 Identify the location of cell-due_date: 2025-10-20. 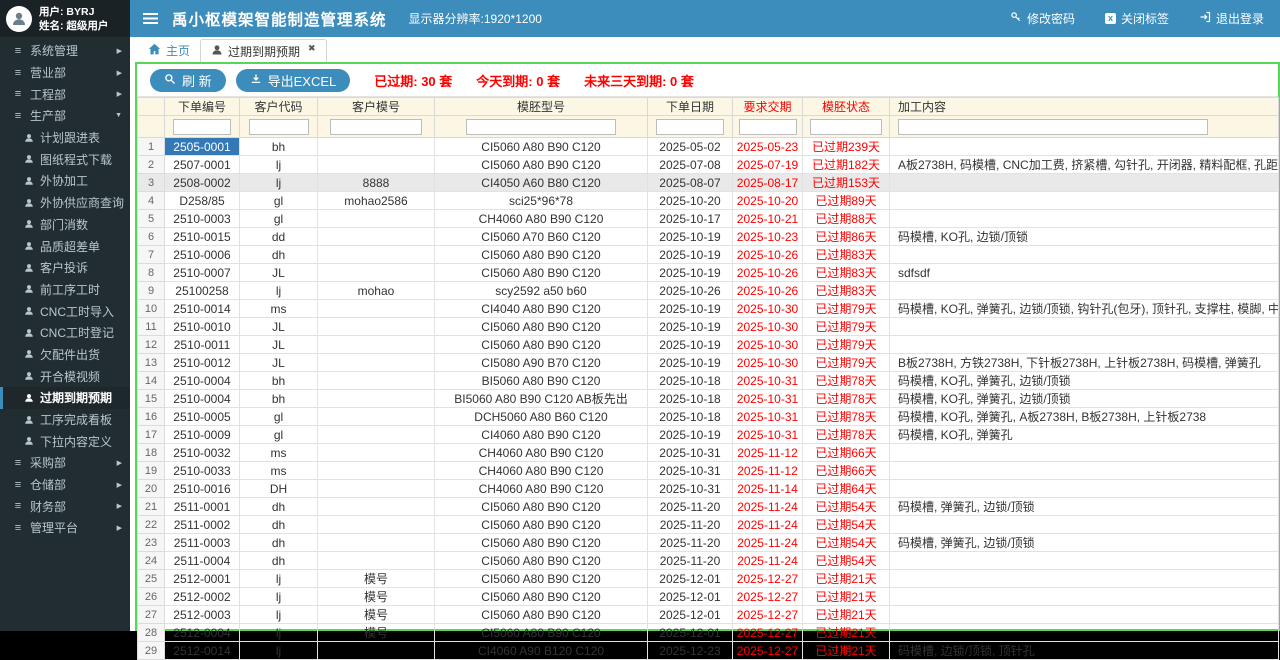
(767, 200).